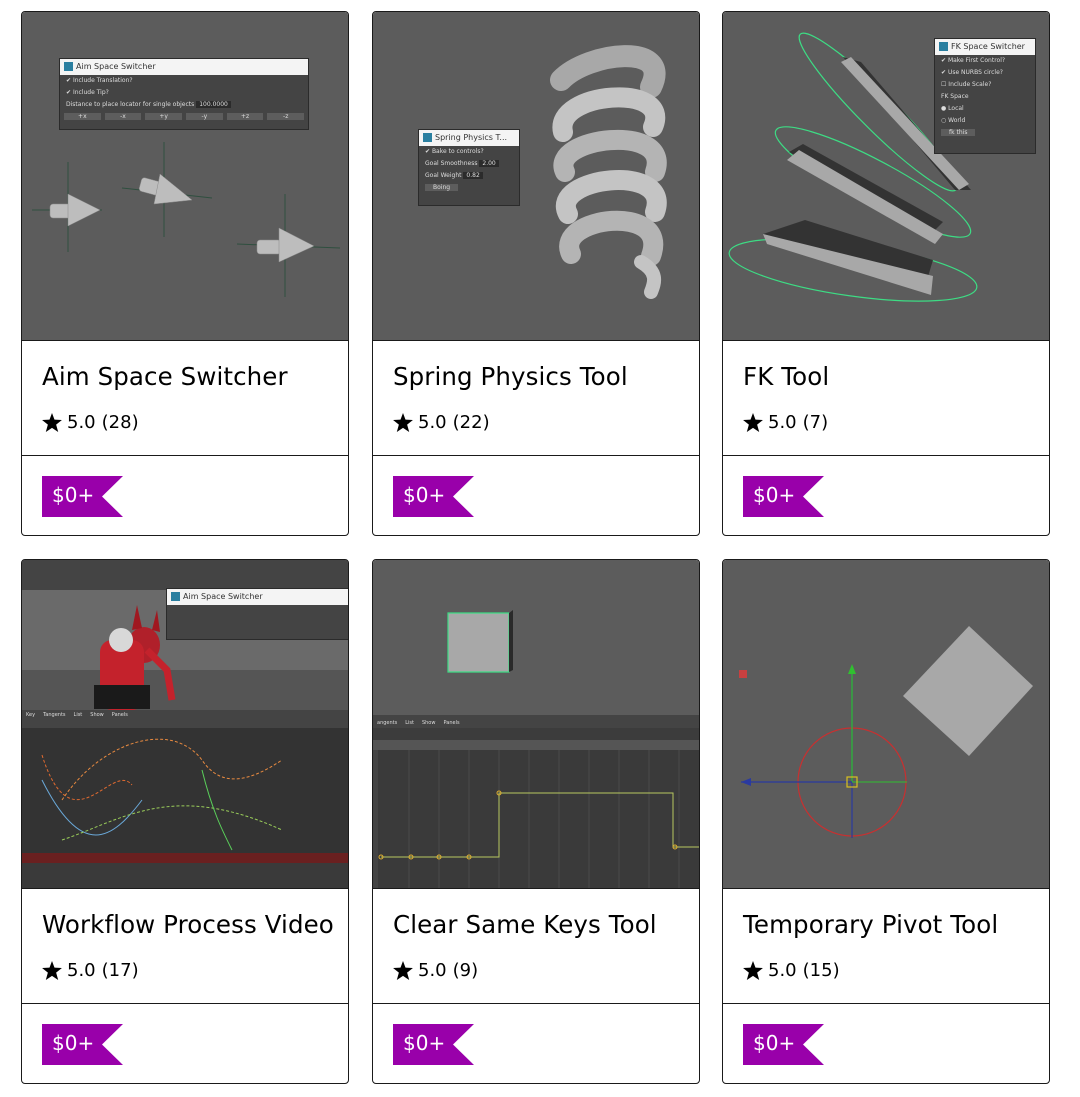 The height and width of the screenshot is (1097, 1080). I want to click on product-thumbnail: angents List Show Panels, so click(536, 724).